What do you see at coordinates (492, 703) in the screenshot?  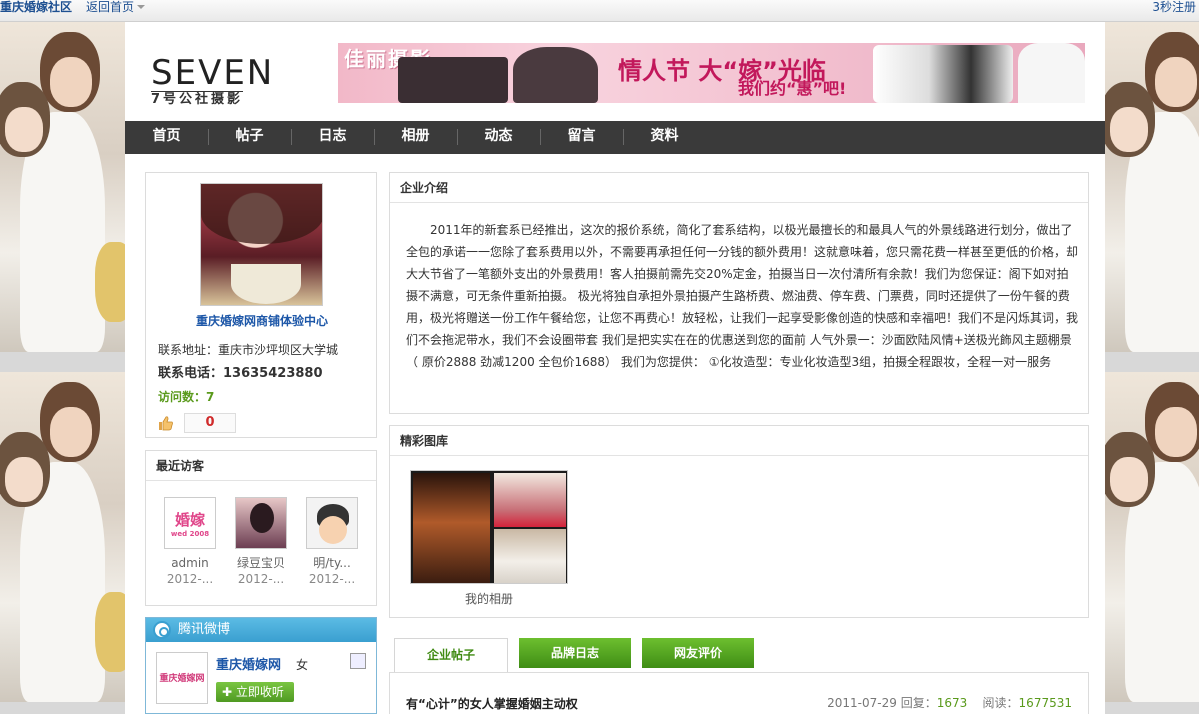 I see `post-title-link: 有“心计”的女人掌握婚姻主动权` at bounding box center [492, 703].